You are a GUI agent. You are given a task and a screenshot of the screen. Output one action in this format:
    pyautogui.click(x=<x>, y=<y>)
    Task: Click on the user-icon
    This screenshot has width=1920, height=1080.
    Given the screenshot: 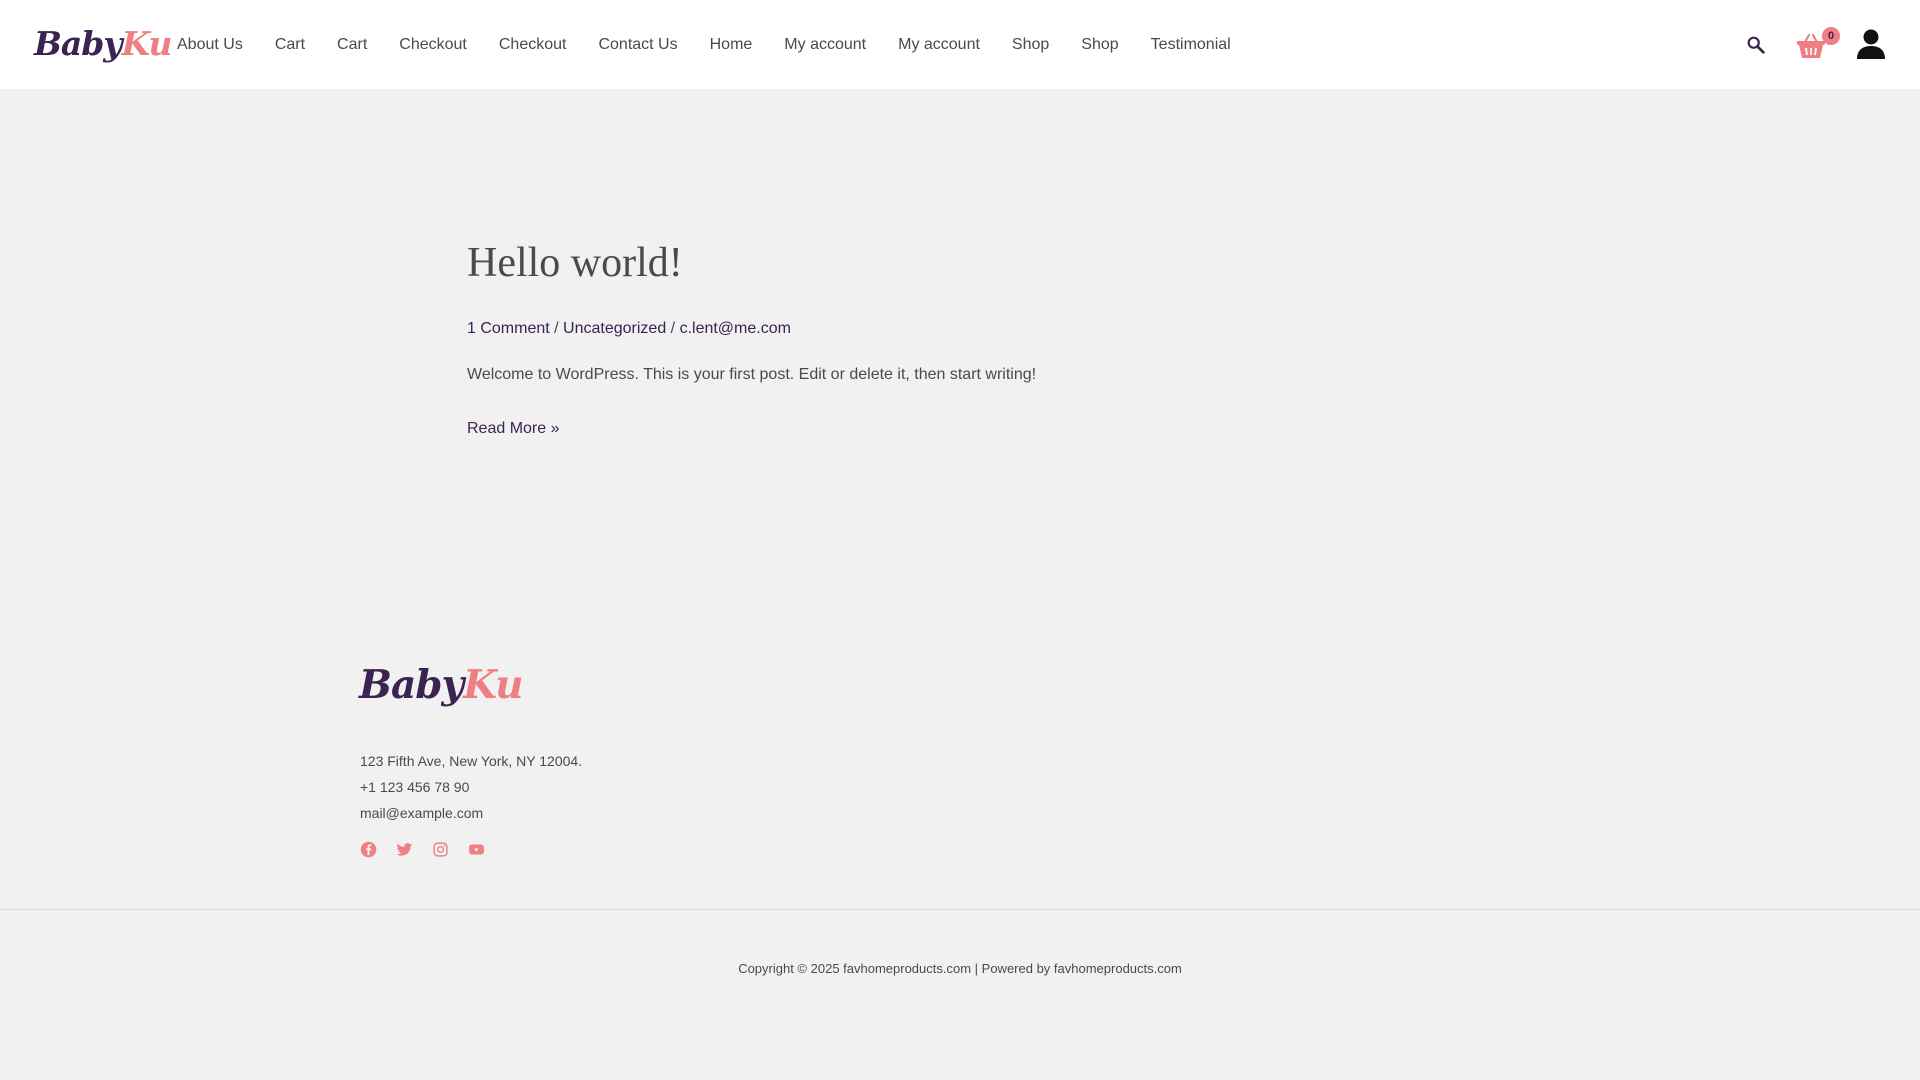 What is the action you would take?
    pyautogui.click(x=1871, y=44)
    